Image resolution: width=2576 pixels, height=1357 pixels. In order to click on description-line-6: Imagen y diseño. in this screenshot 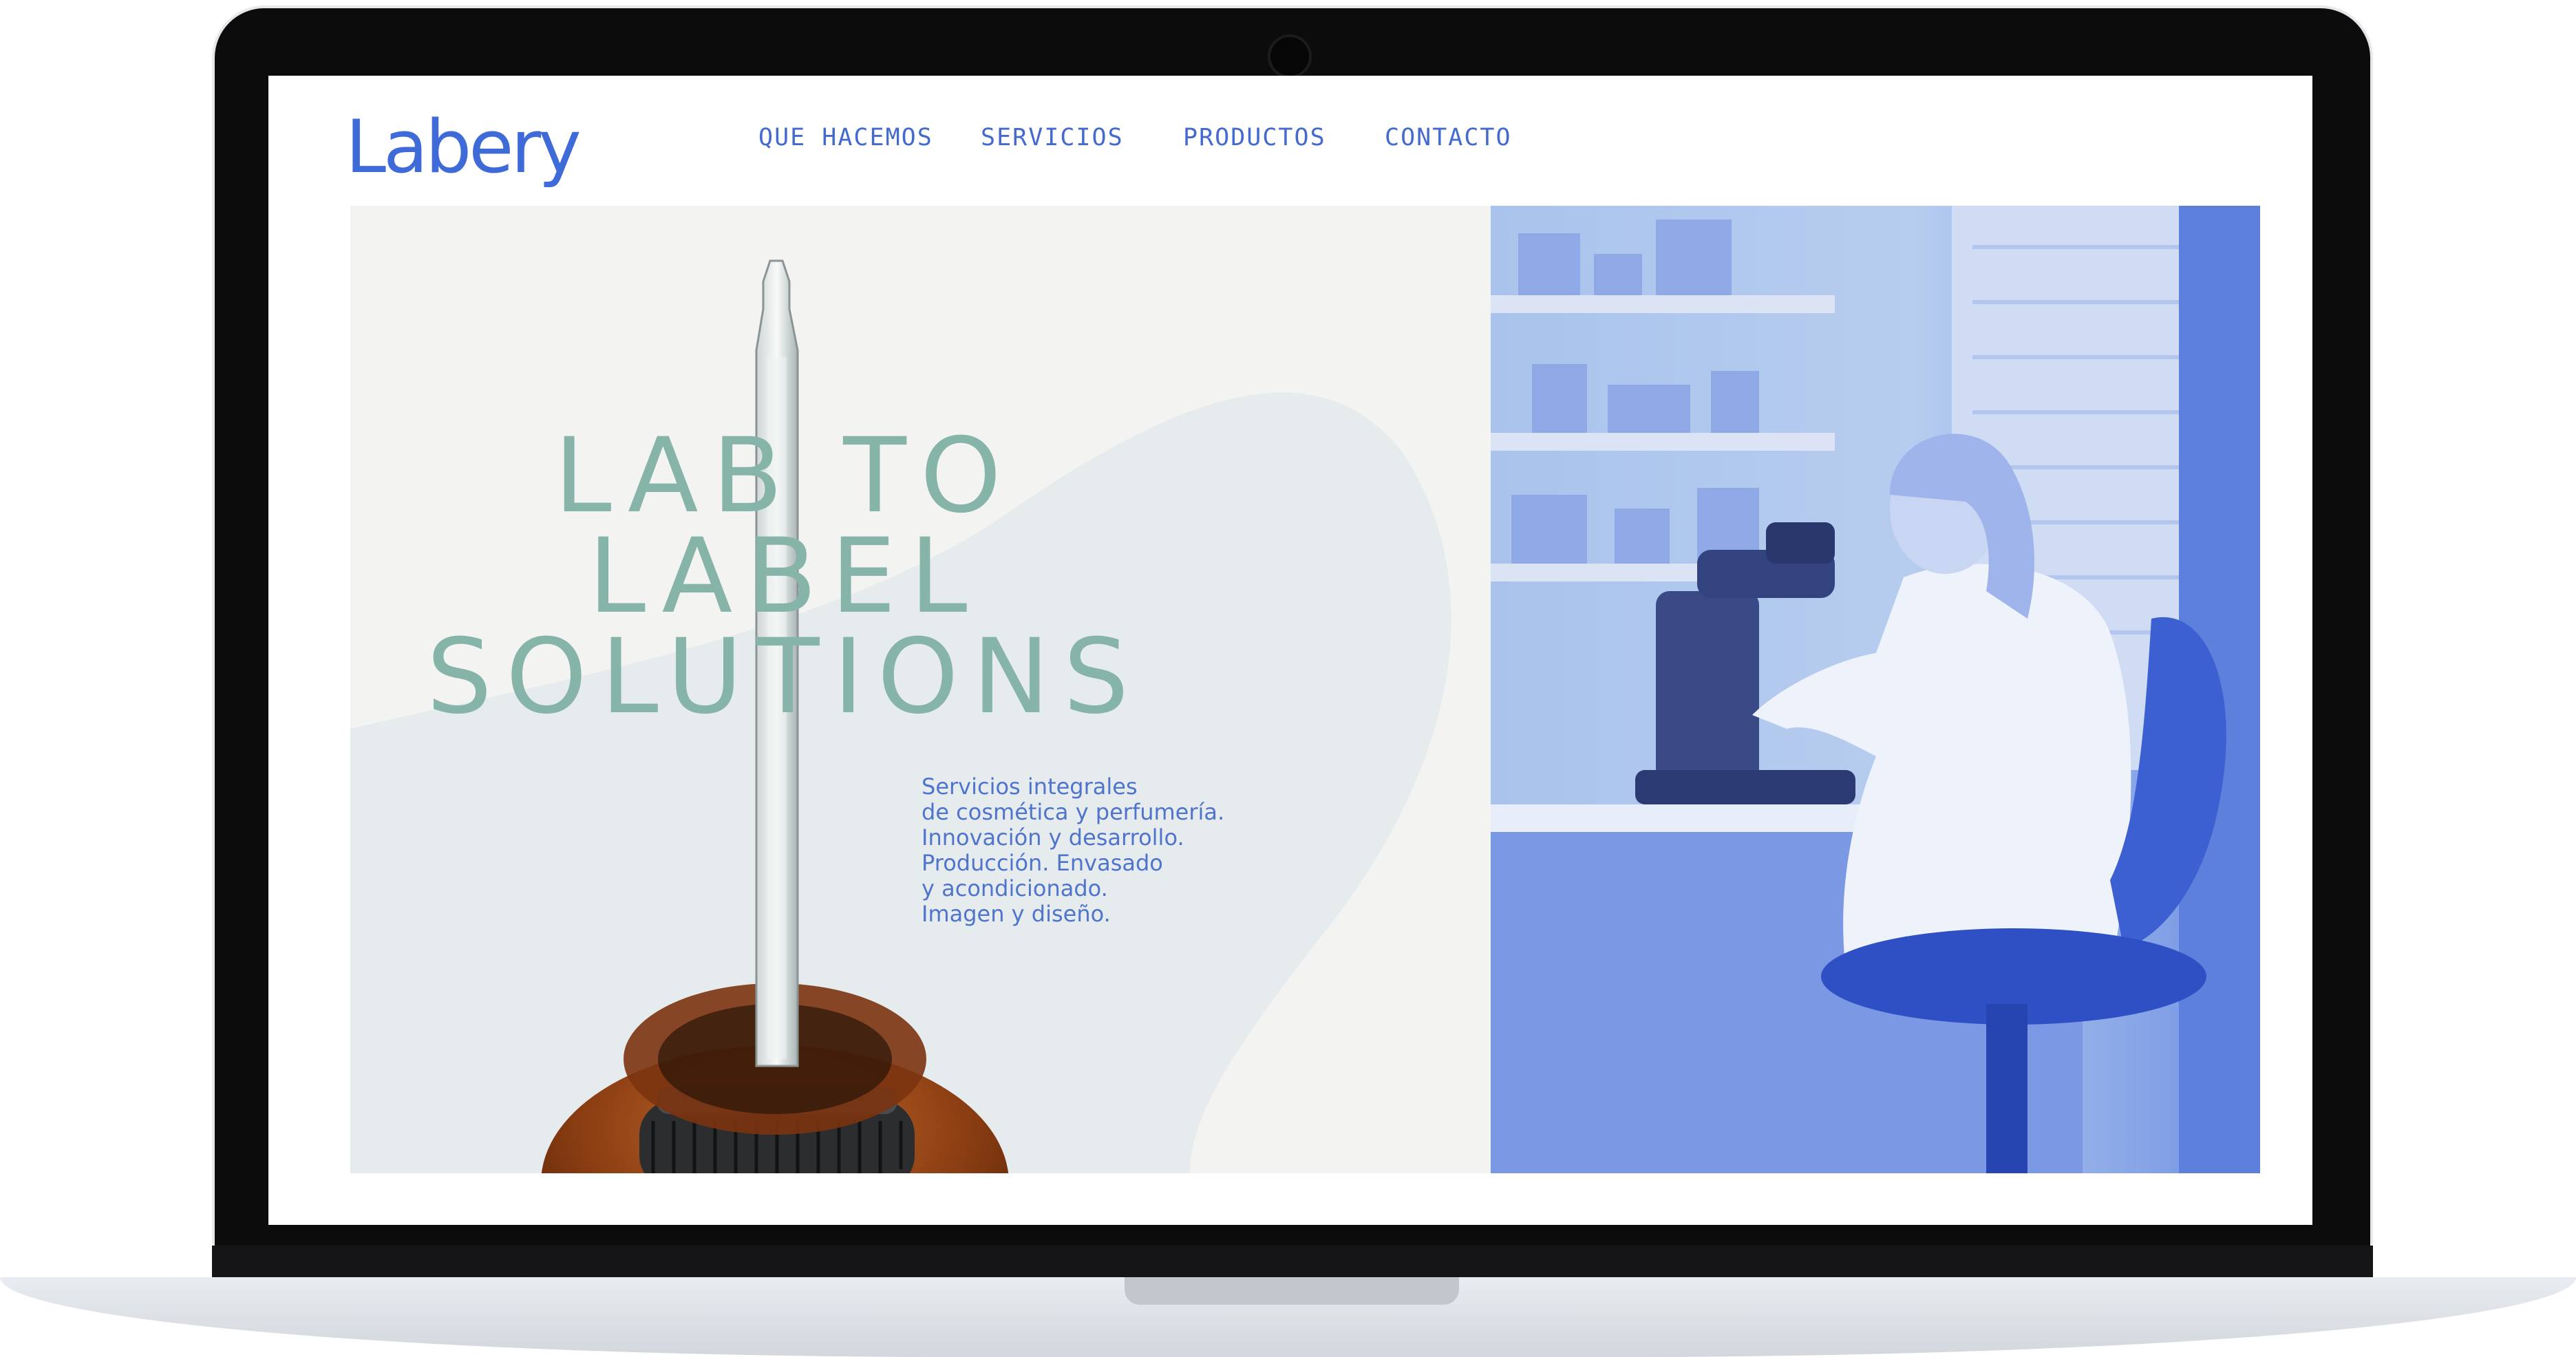, I will do `click(1016, 914)`.